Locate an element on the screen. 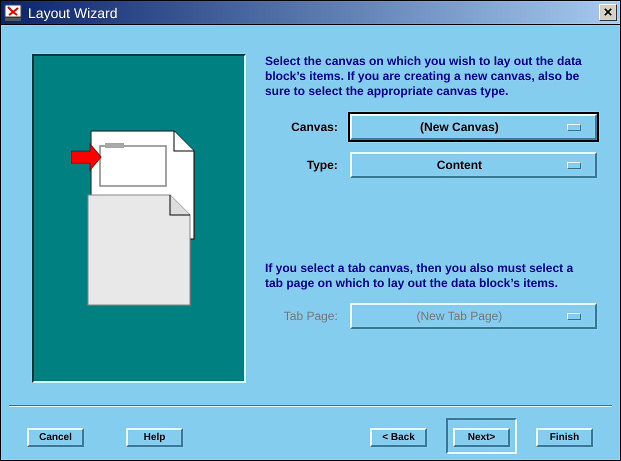 Image resolution: width=621 pixels, height=461 pixels. dialog-button: Finish is located at coordinates (564, 437).